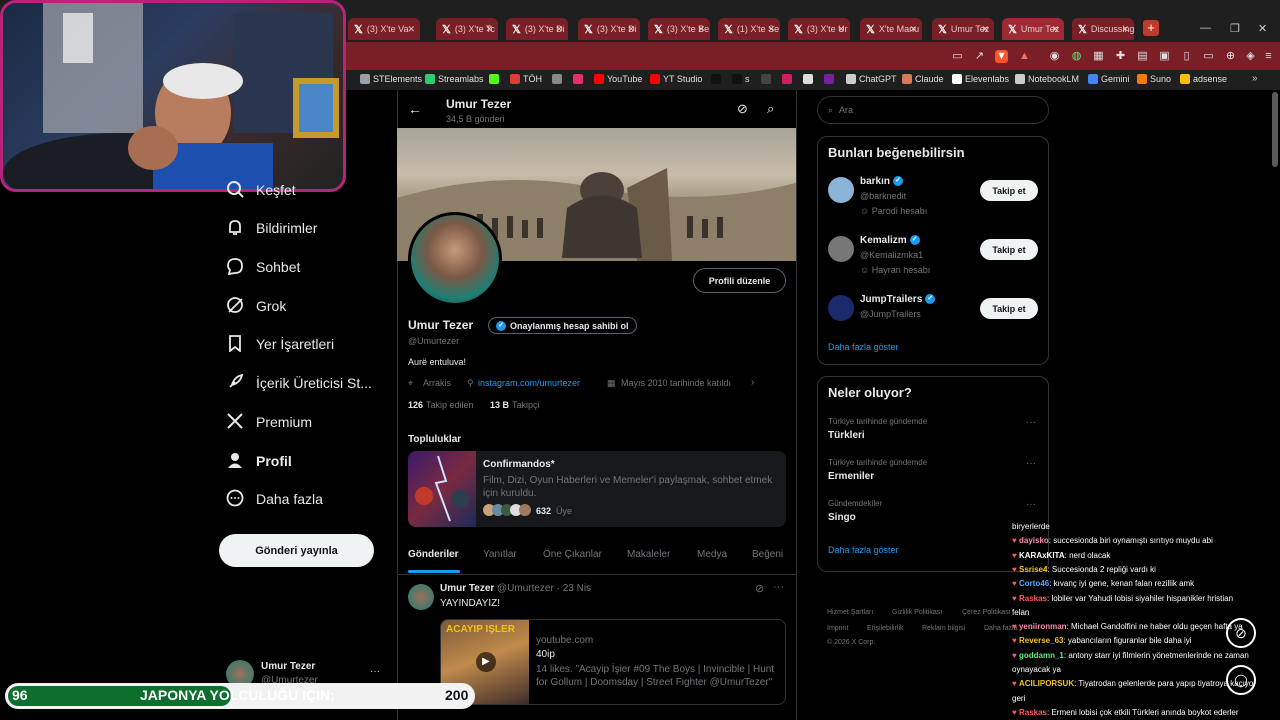  I want to click on footer-link: Erişilebilirlik, so click(885, 628).